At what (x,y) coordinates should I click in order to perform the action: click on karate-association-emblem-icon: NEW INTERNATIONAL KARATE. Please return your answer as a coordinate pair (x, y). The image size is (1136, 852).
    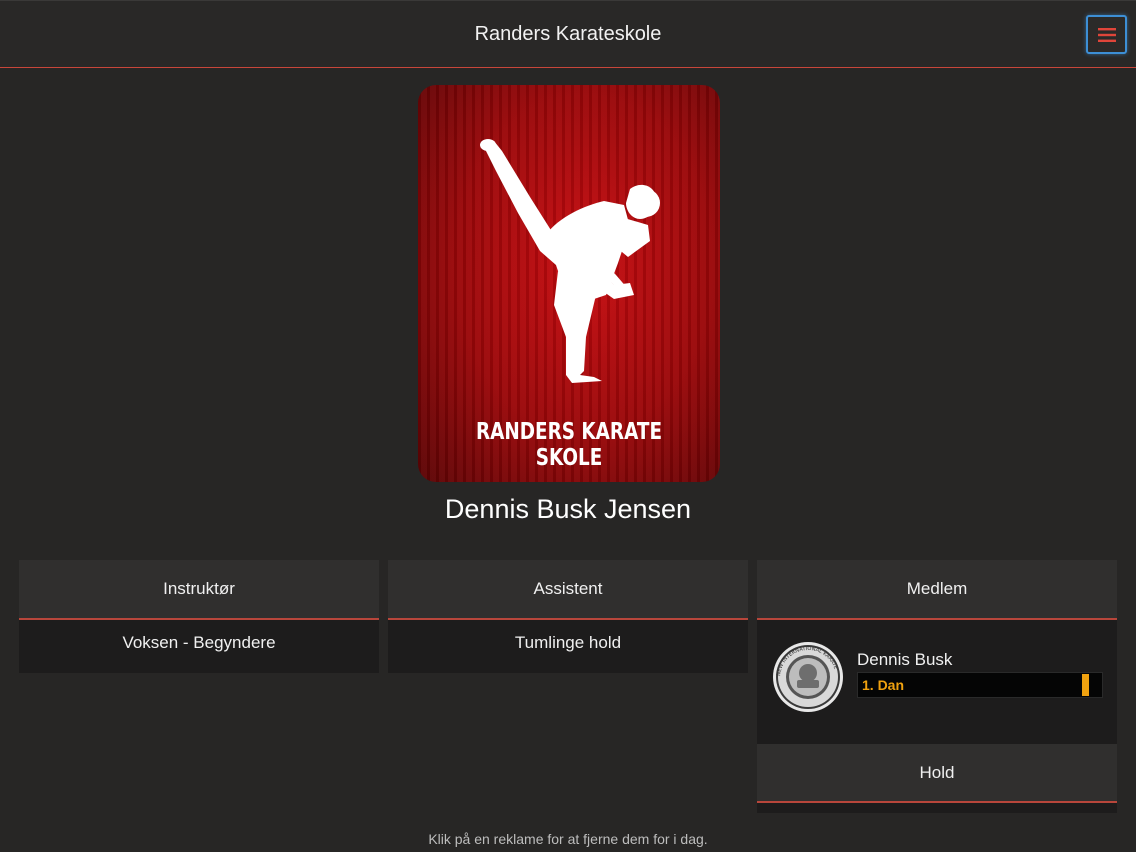
    Looking at the image, I should click on (808, 677).